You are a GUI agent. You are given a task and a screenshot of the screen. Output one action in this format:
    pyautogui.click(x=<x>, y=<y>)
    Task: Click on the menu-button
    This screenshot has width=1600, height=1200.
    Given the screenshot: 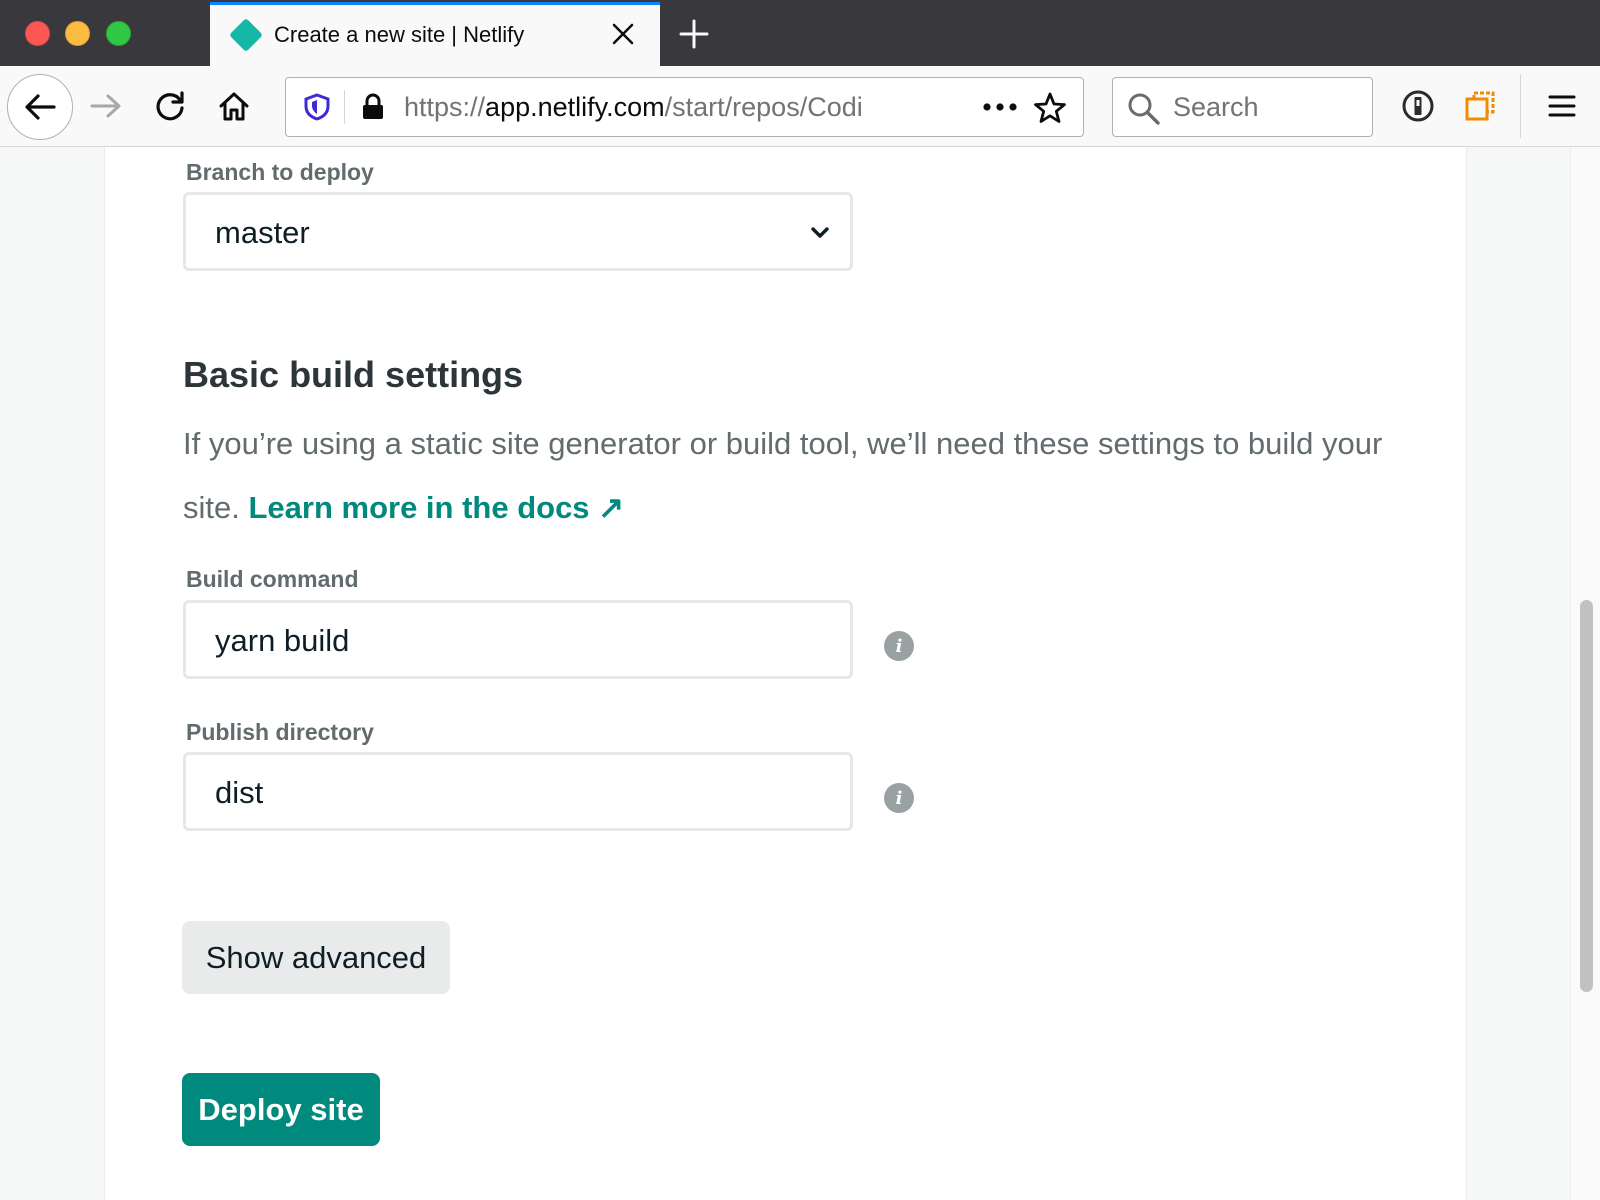 What is the action you would take?
    pyautogui.click(x=1562, y=106)
    